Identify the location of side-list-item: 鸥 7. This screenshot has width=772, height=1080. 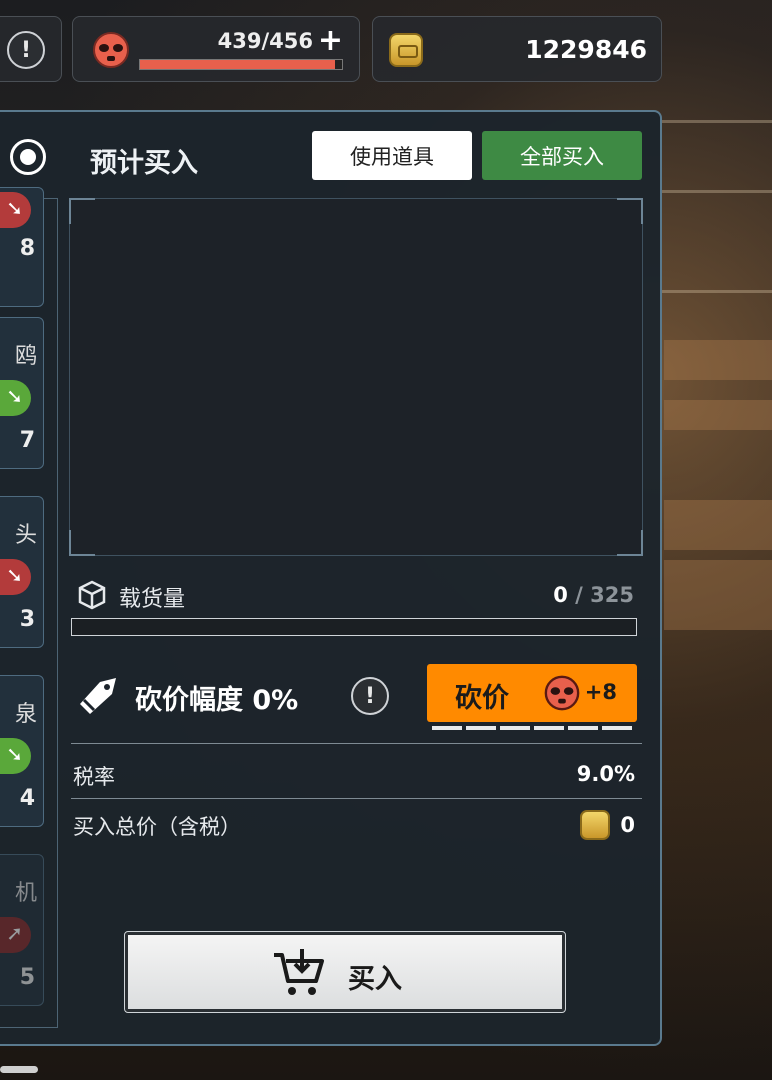
(22, 393).